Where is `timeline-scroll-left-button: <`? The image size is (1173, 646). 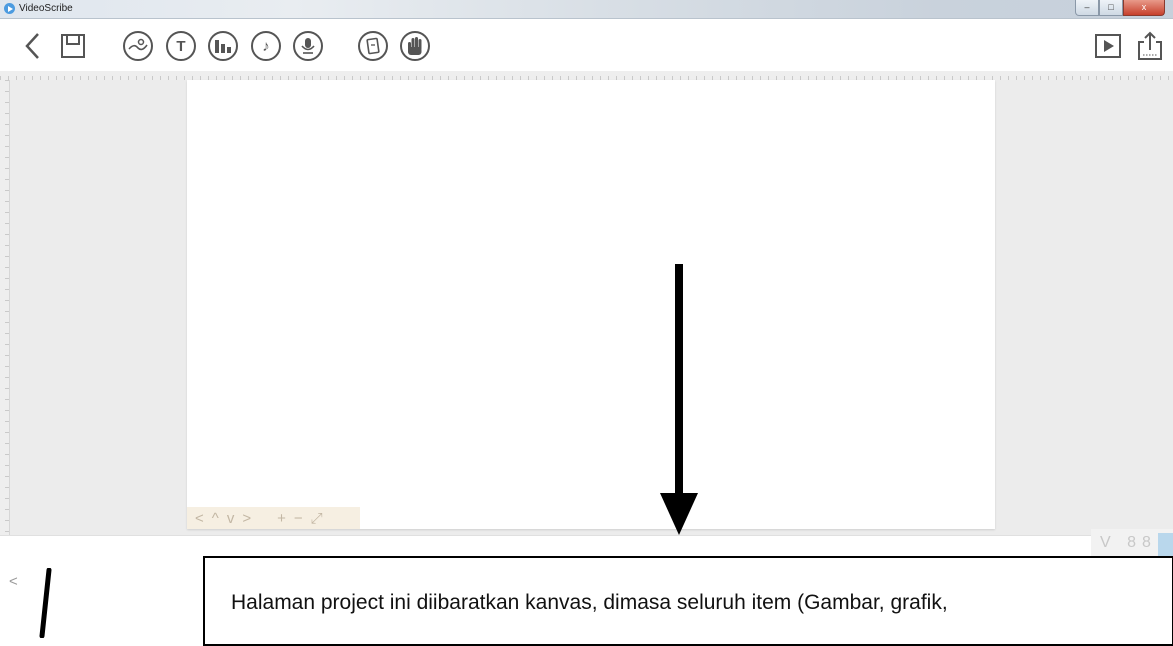 timeline-scroll-left-button: < is located at coordinates (13, 581).